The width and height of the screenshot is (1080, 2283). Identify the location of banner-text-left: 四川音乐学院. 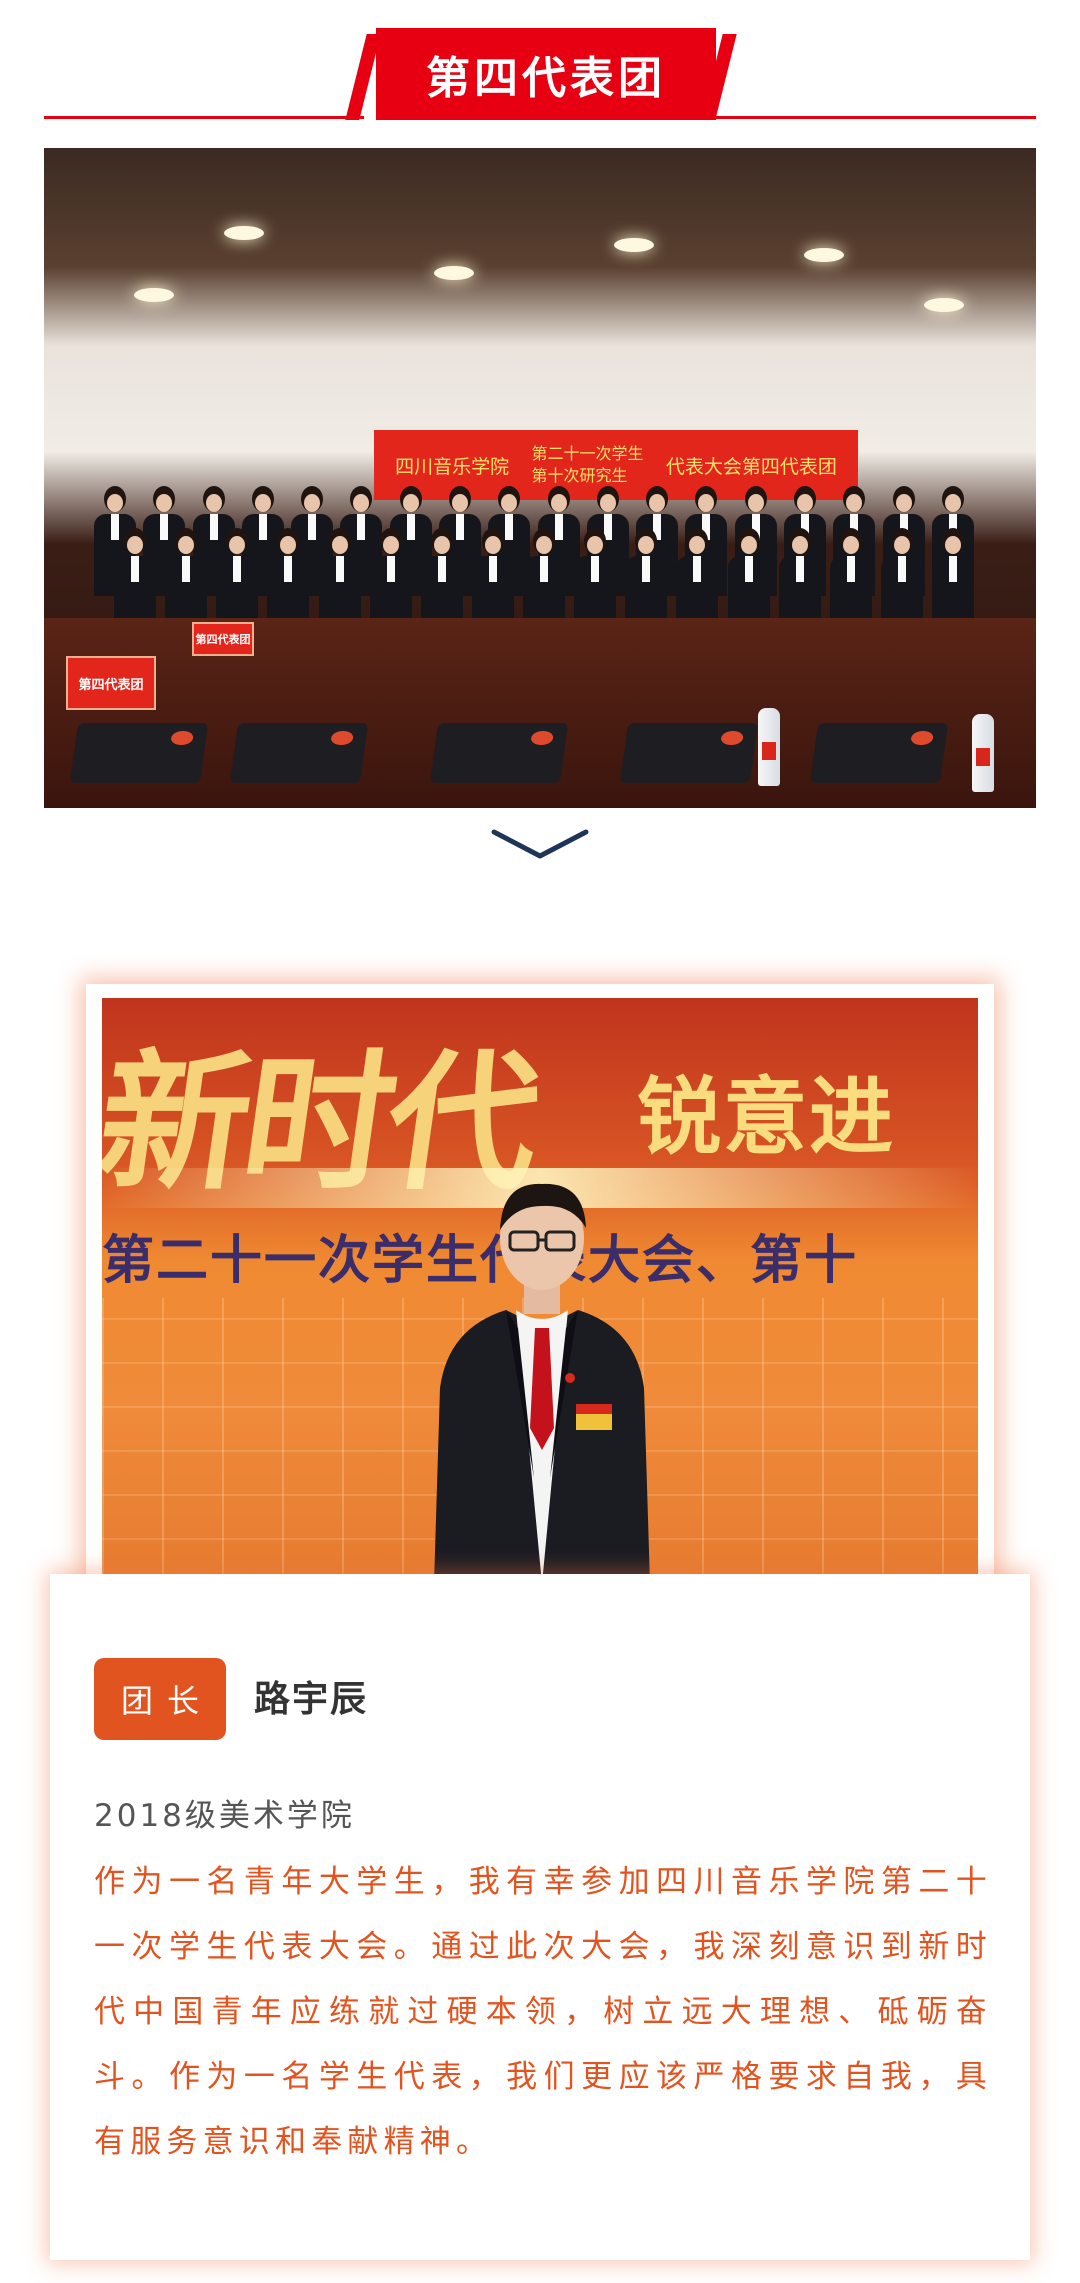
(452, 466).